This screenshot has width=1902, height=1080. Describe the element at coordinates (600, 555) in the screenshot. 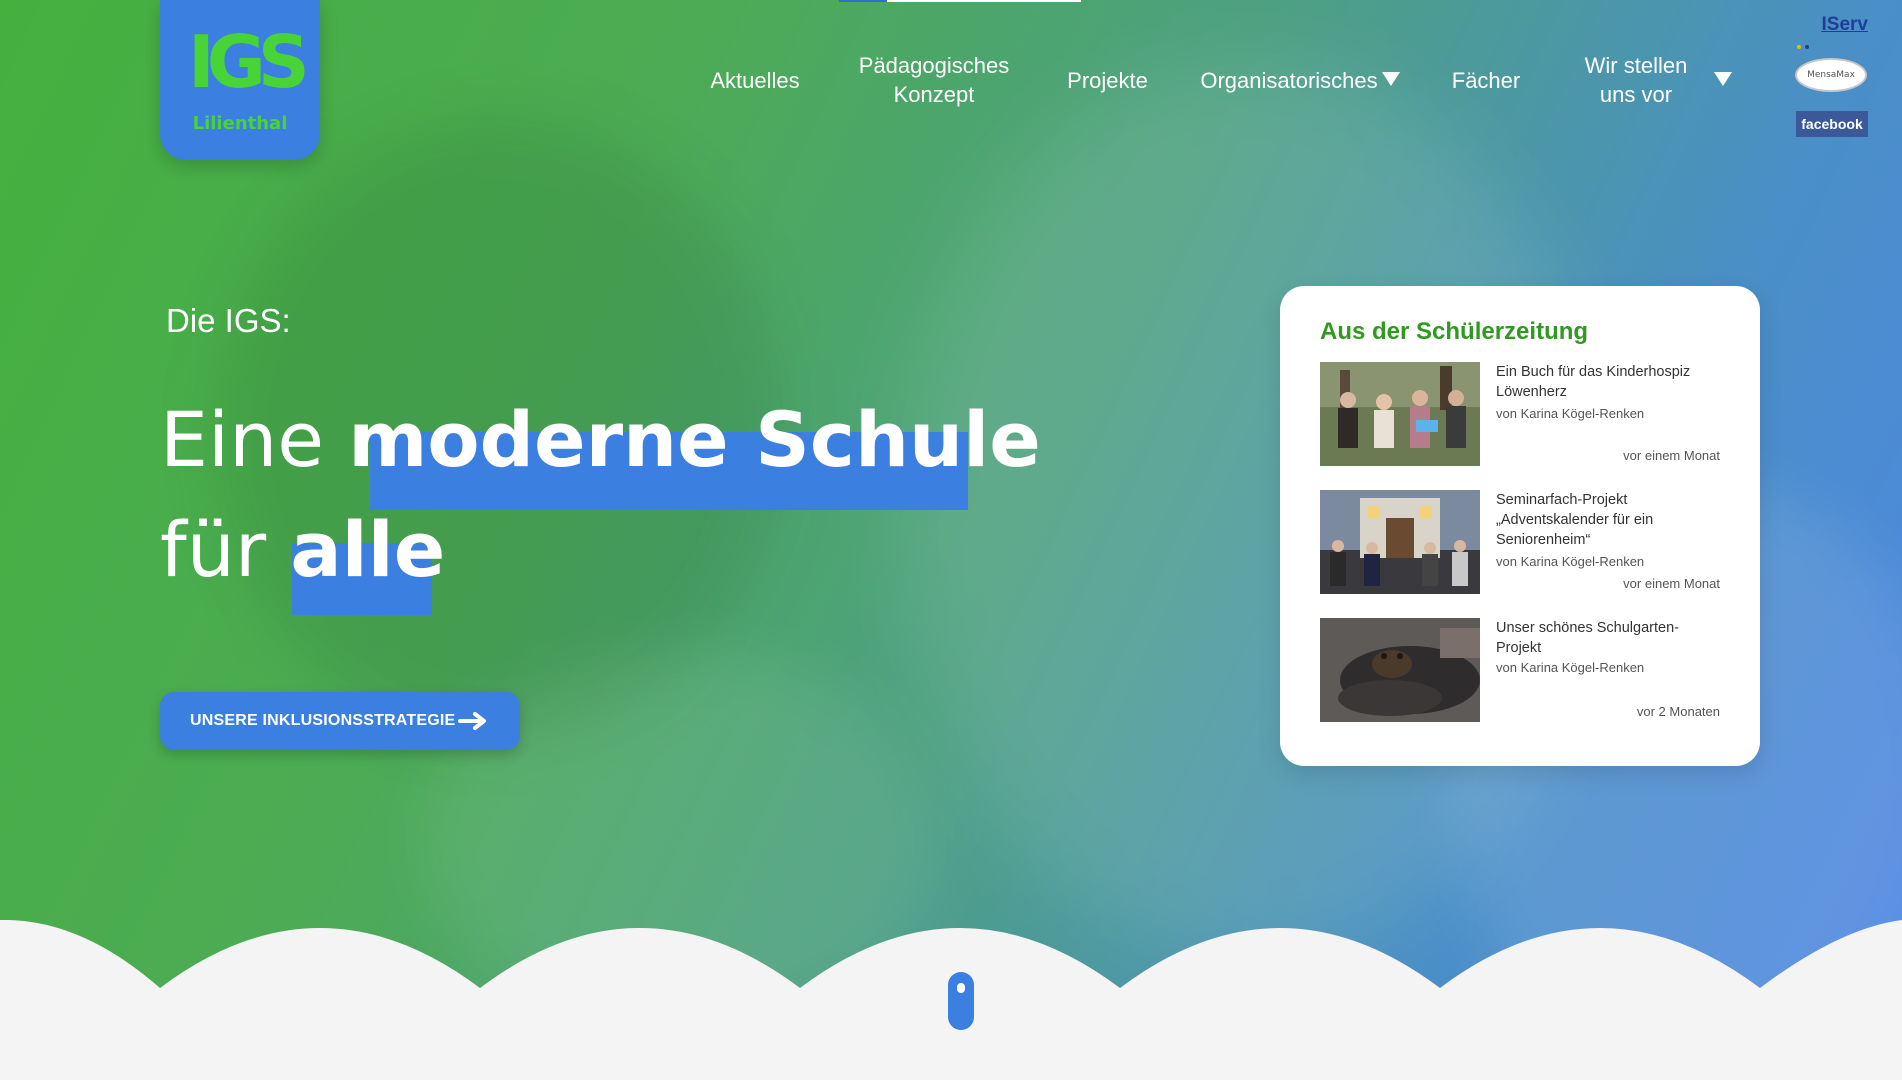

I see `headline-line-2: für alle` at that location.